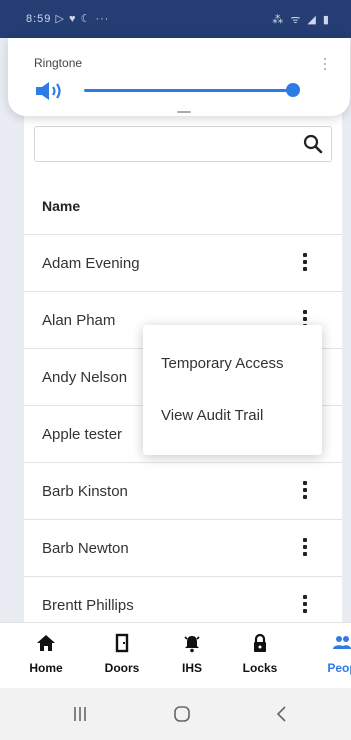 Image resolution: width=351 pixels, height=740 pixels. Describe the element at coordinates (282, 714) in the screenshot. I see `back-icon` at that location.